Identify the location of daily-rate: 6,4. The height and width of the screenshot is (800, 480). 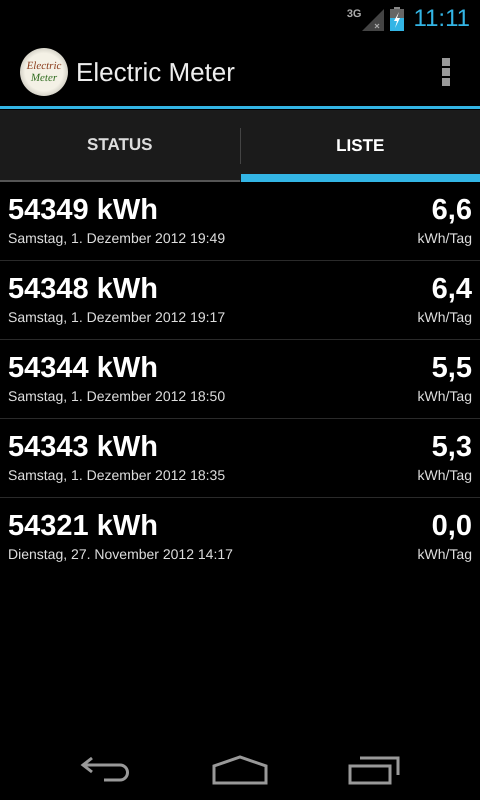
(452, 289).